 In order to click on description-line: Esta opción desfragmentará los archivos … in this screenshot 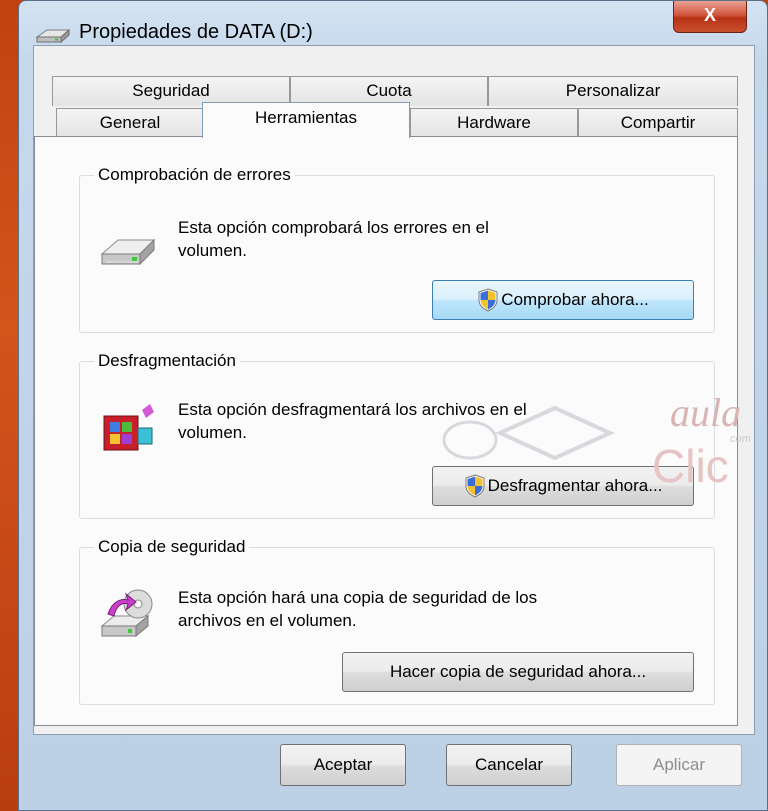, I will do `click(352, 409)`.